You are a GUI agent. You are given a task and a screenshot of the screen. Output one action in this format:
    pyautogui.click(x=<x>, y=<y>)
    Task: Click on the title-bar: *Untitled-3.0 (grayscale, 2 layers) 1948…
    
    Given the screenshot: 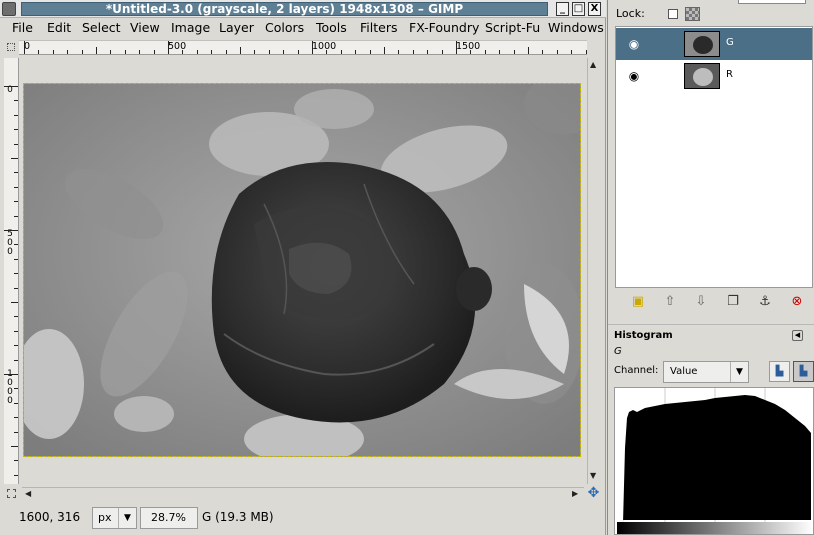 What is the action you would take?
    pyautogui.click(x=303, y=9)
    